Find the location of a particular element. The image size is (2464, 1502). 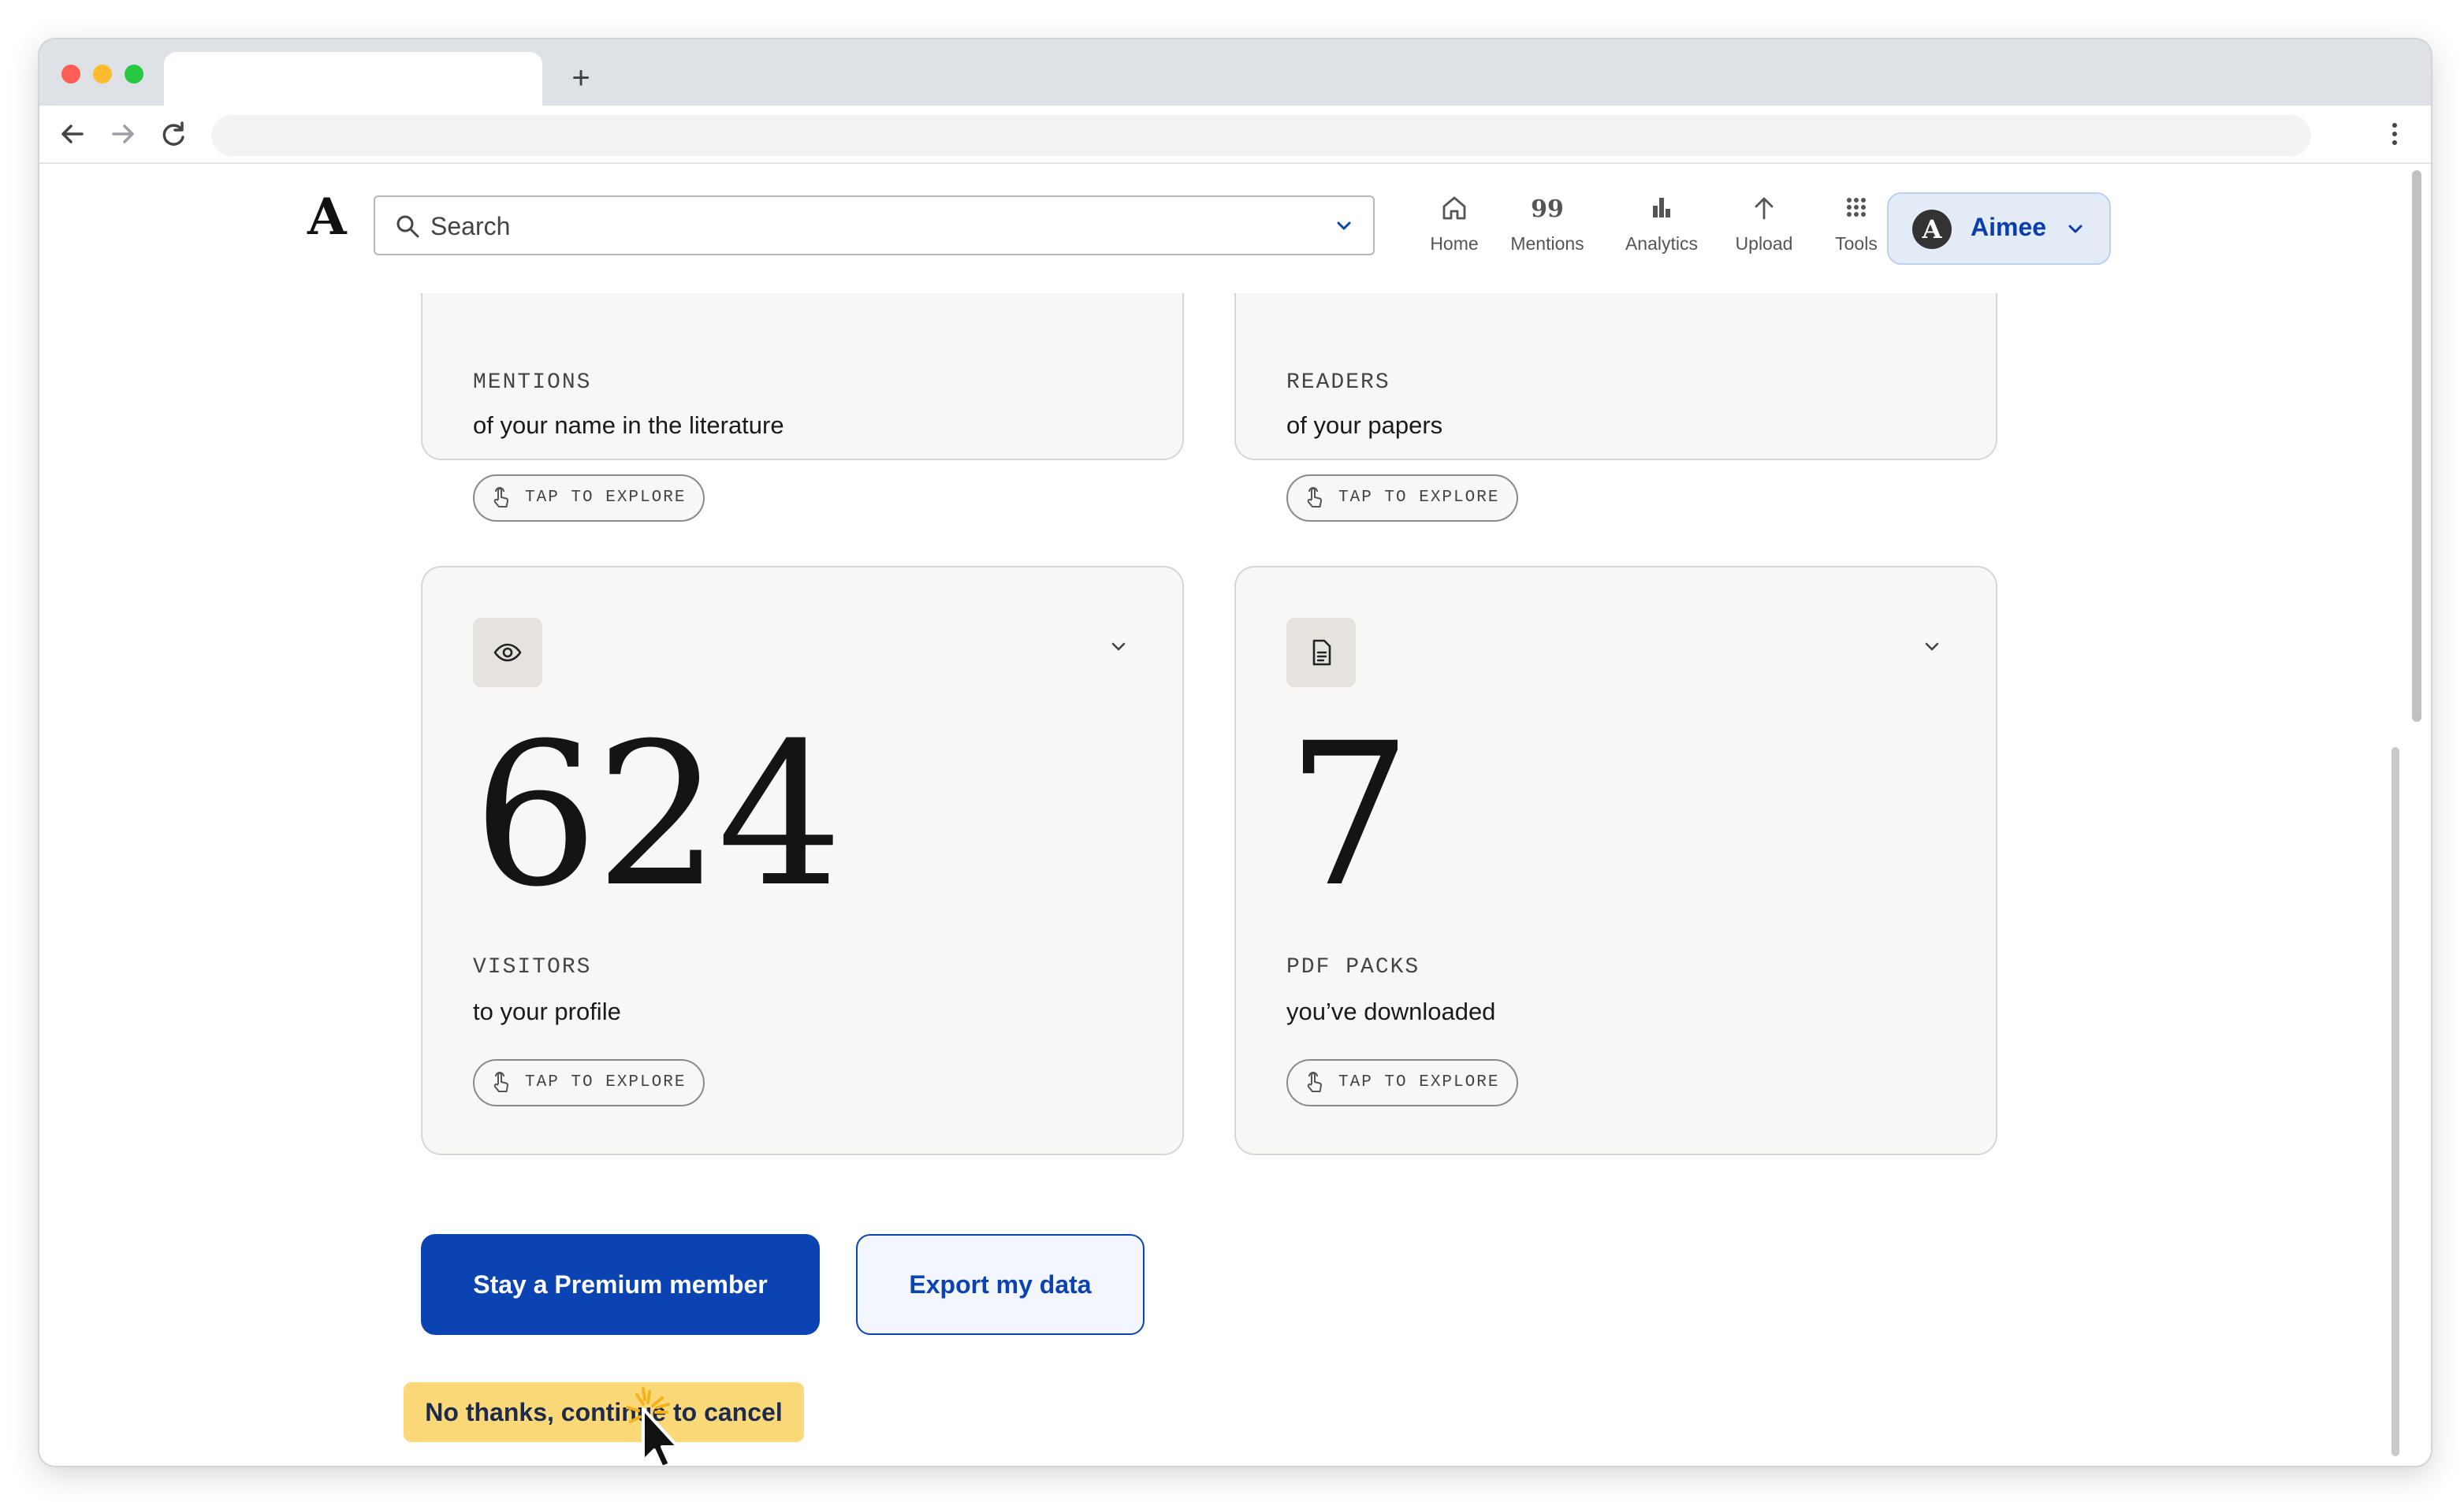

address-bar is located at coordinates (1261, 135).